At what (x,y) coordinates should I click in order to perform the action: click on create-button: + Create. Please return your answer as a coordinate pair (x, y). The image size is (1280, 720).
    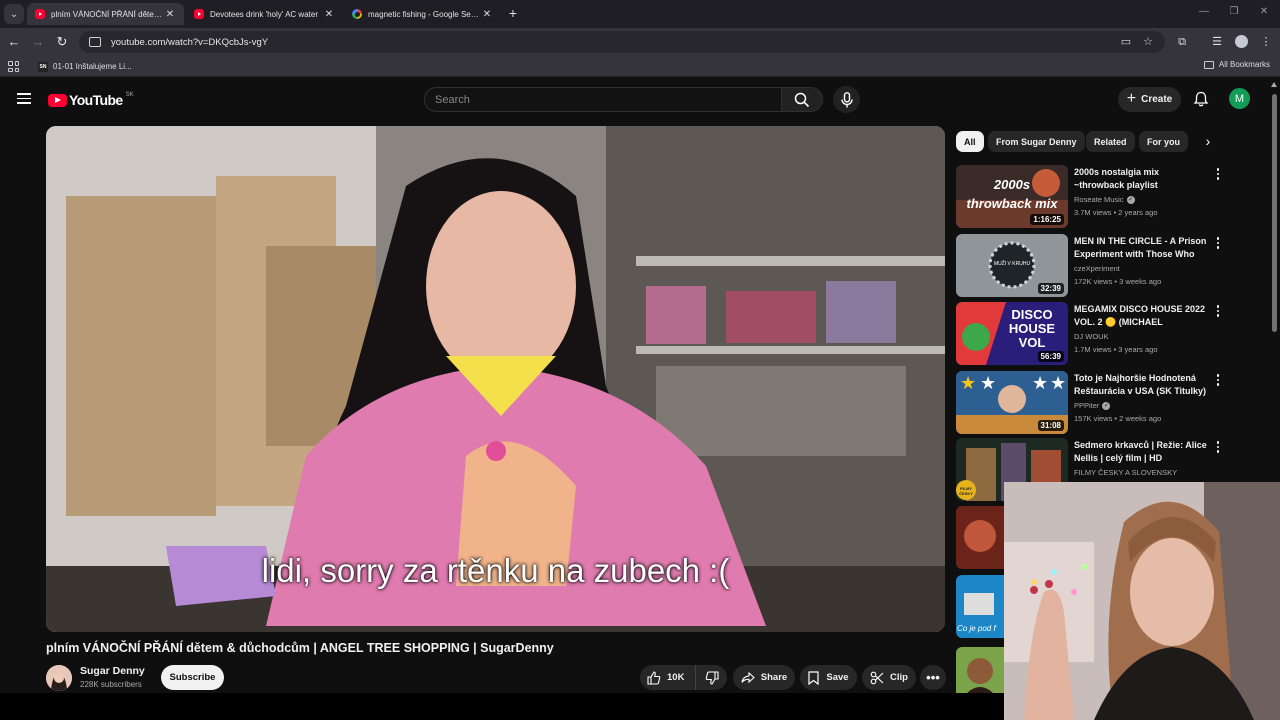
    Looking at the image, I should click on (1149, 99).